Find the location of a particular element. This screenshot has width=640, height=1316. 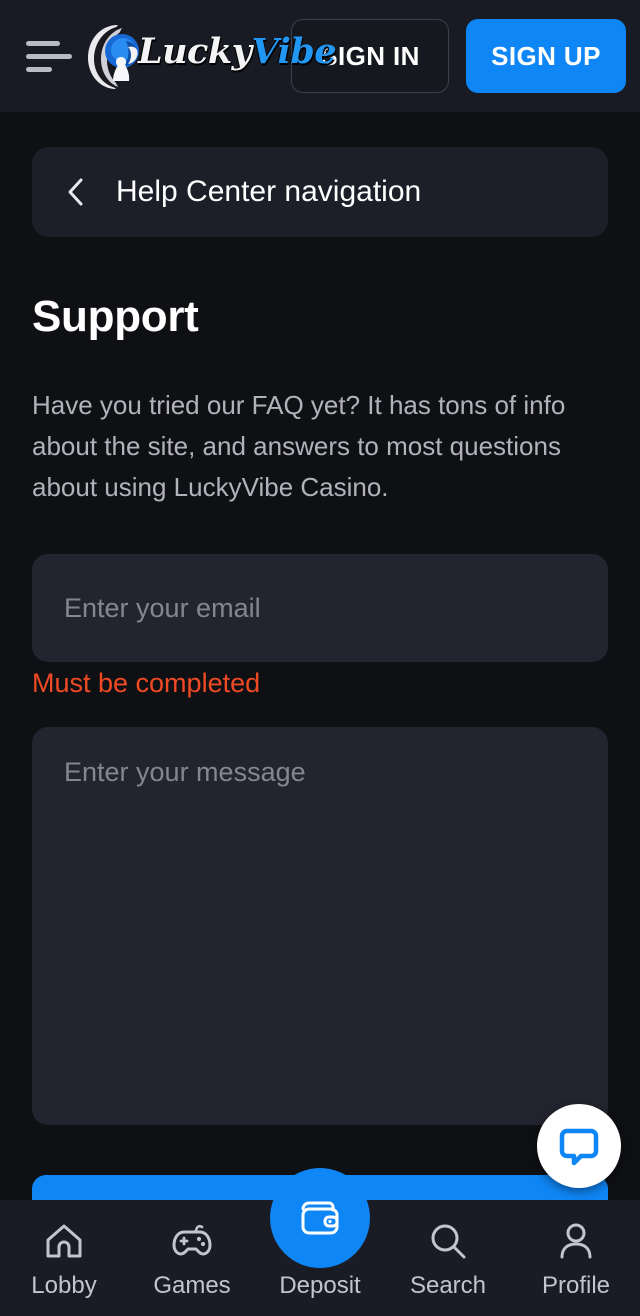

luckyvibe-logo: LuckyVibe is located at coordinates (209, 56).